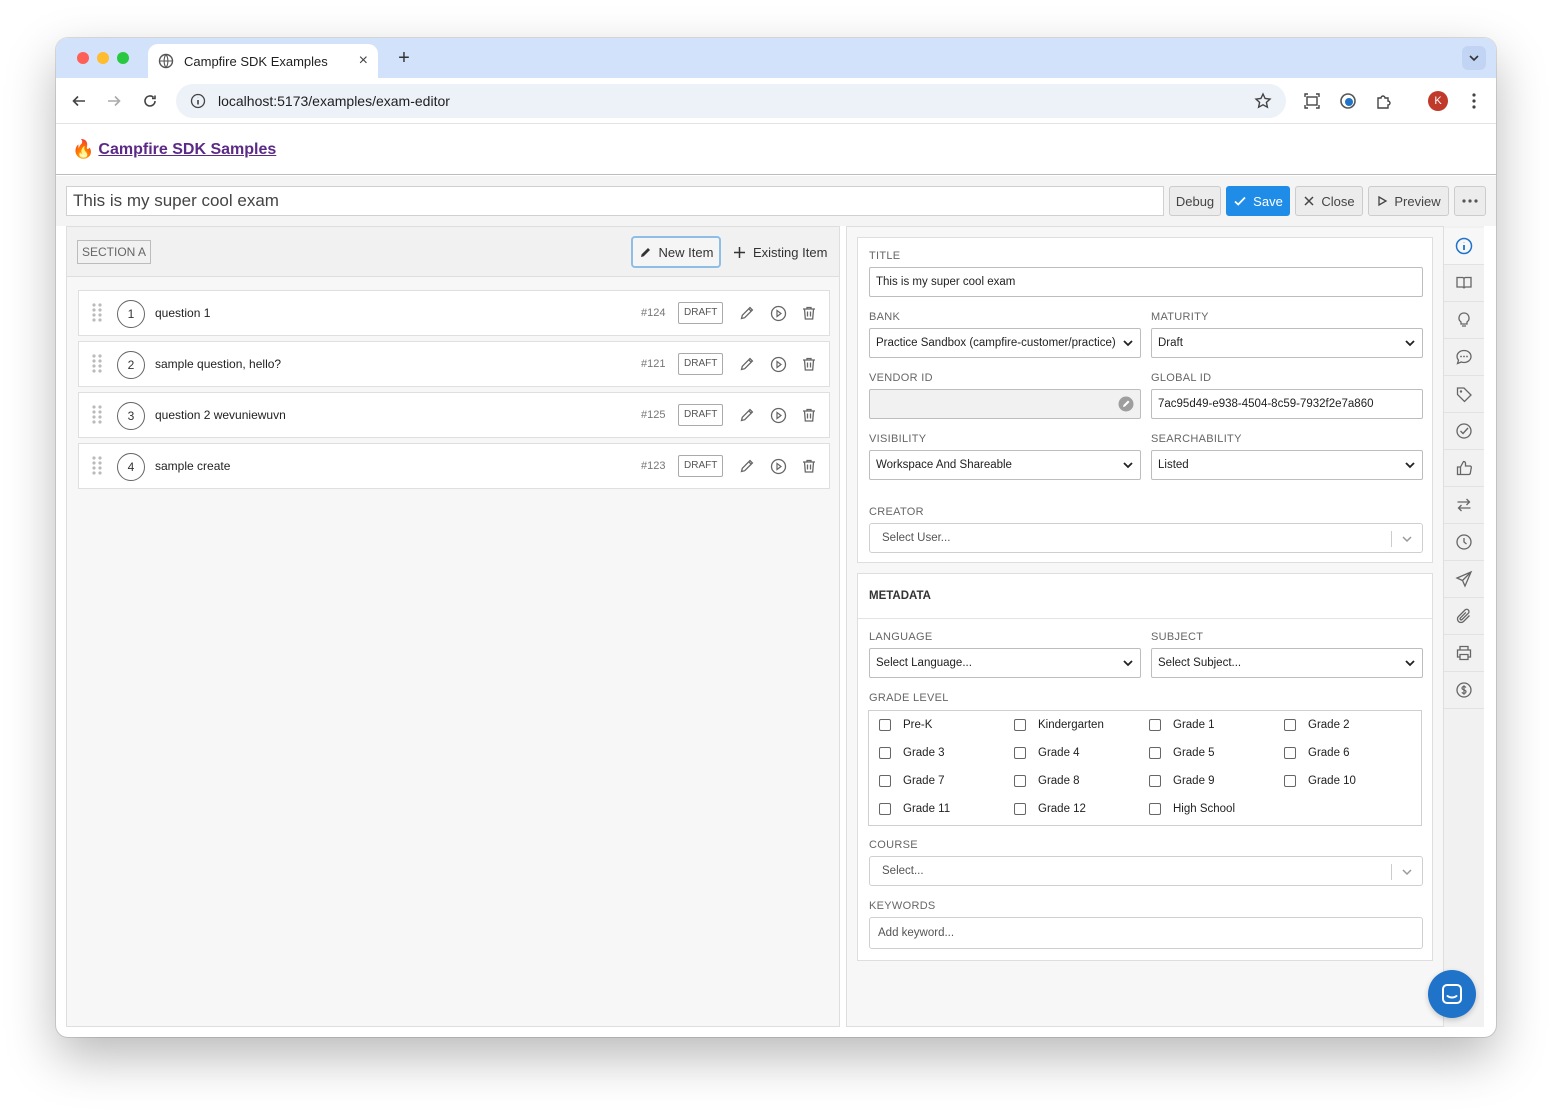  Describe the element at coordinates (1464, 357) in the screenshot. I see `rail-comments-button` at that location.